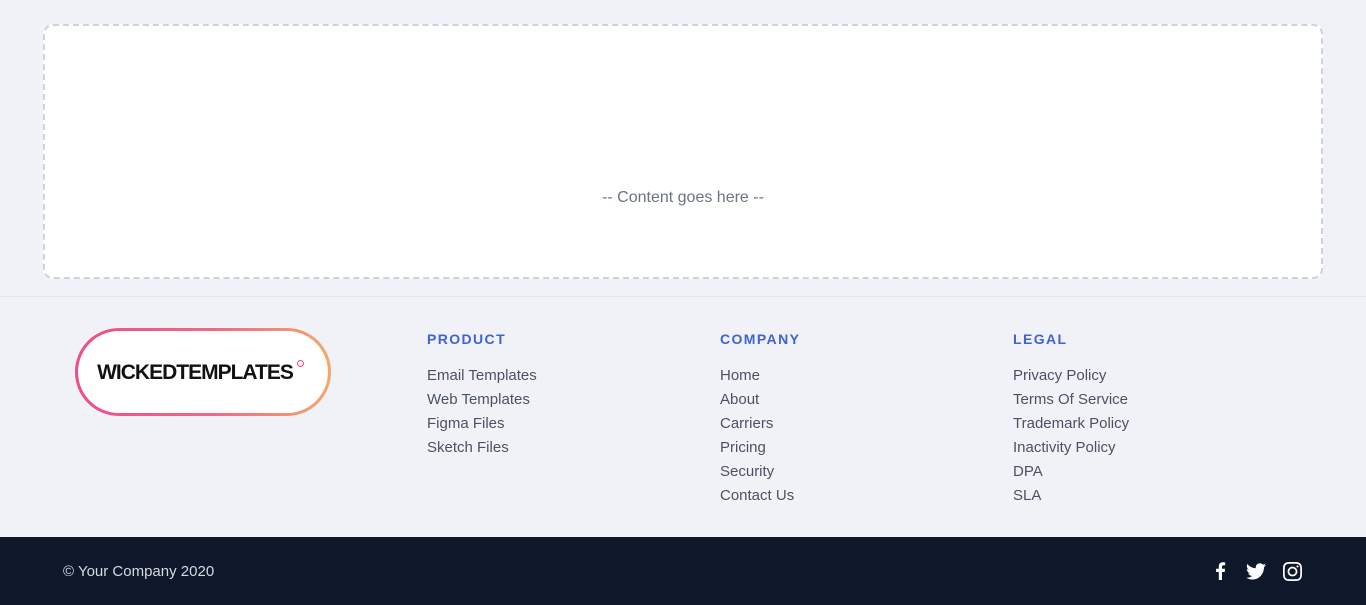  What do you see at coordinates (760, 472) in the screenshot?
I see `footer-link-security: Security` at bounding box center [760, 472].